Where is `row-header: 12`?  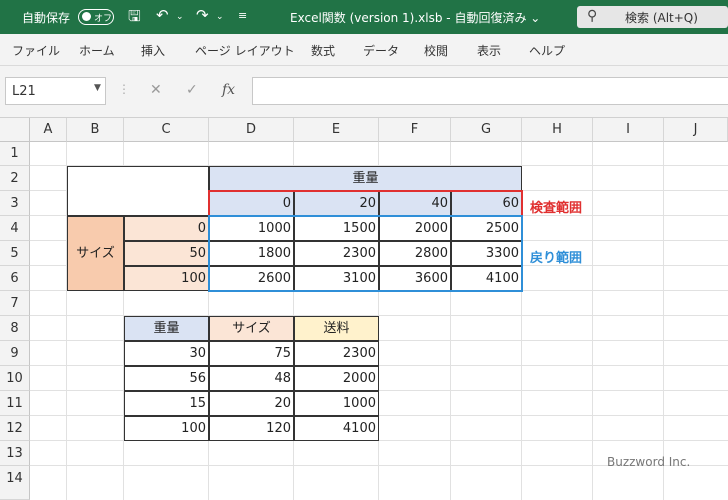
row-header: 12 is located at coordinates (15, 428).